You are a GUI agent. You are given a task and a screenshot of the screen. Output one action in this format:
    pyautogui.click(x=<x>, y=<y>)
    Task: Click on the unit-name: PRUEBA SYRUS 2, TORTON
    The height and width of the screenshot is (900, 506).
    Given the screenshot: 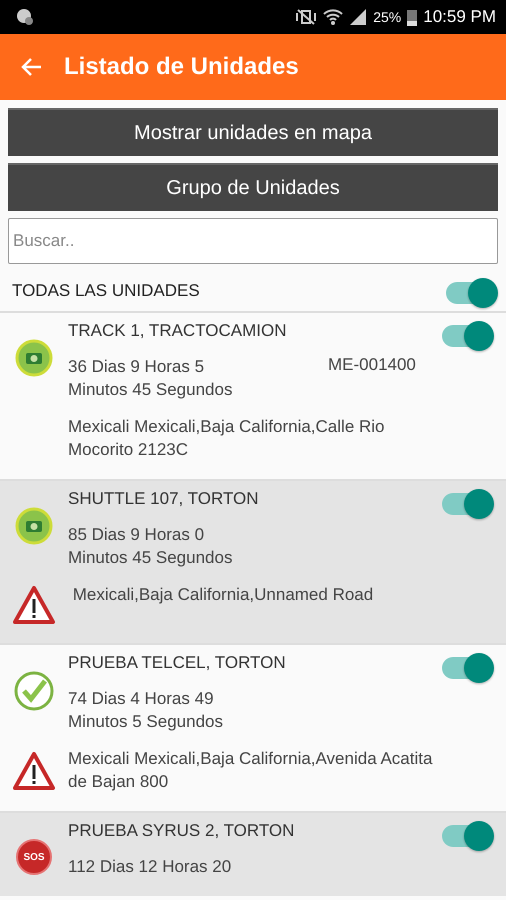 What is the action you would take?
    pyautogui.click(x=182, y=831)
    